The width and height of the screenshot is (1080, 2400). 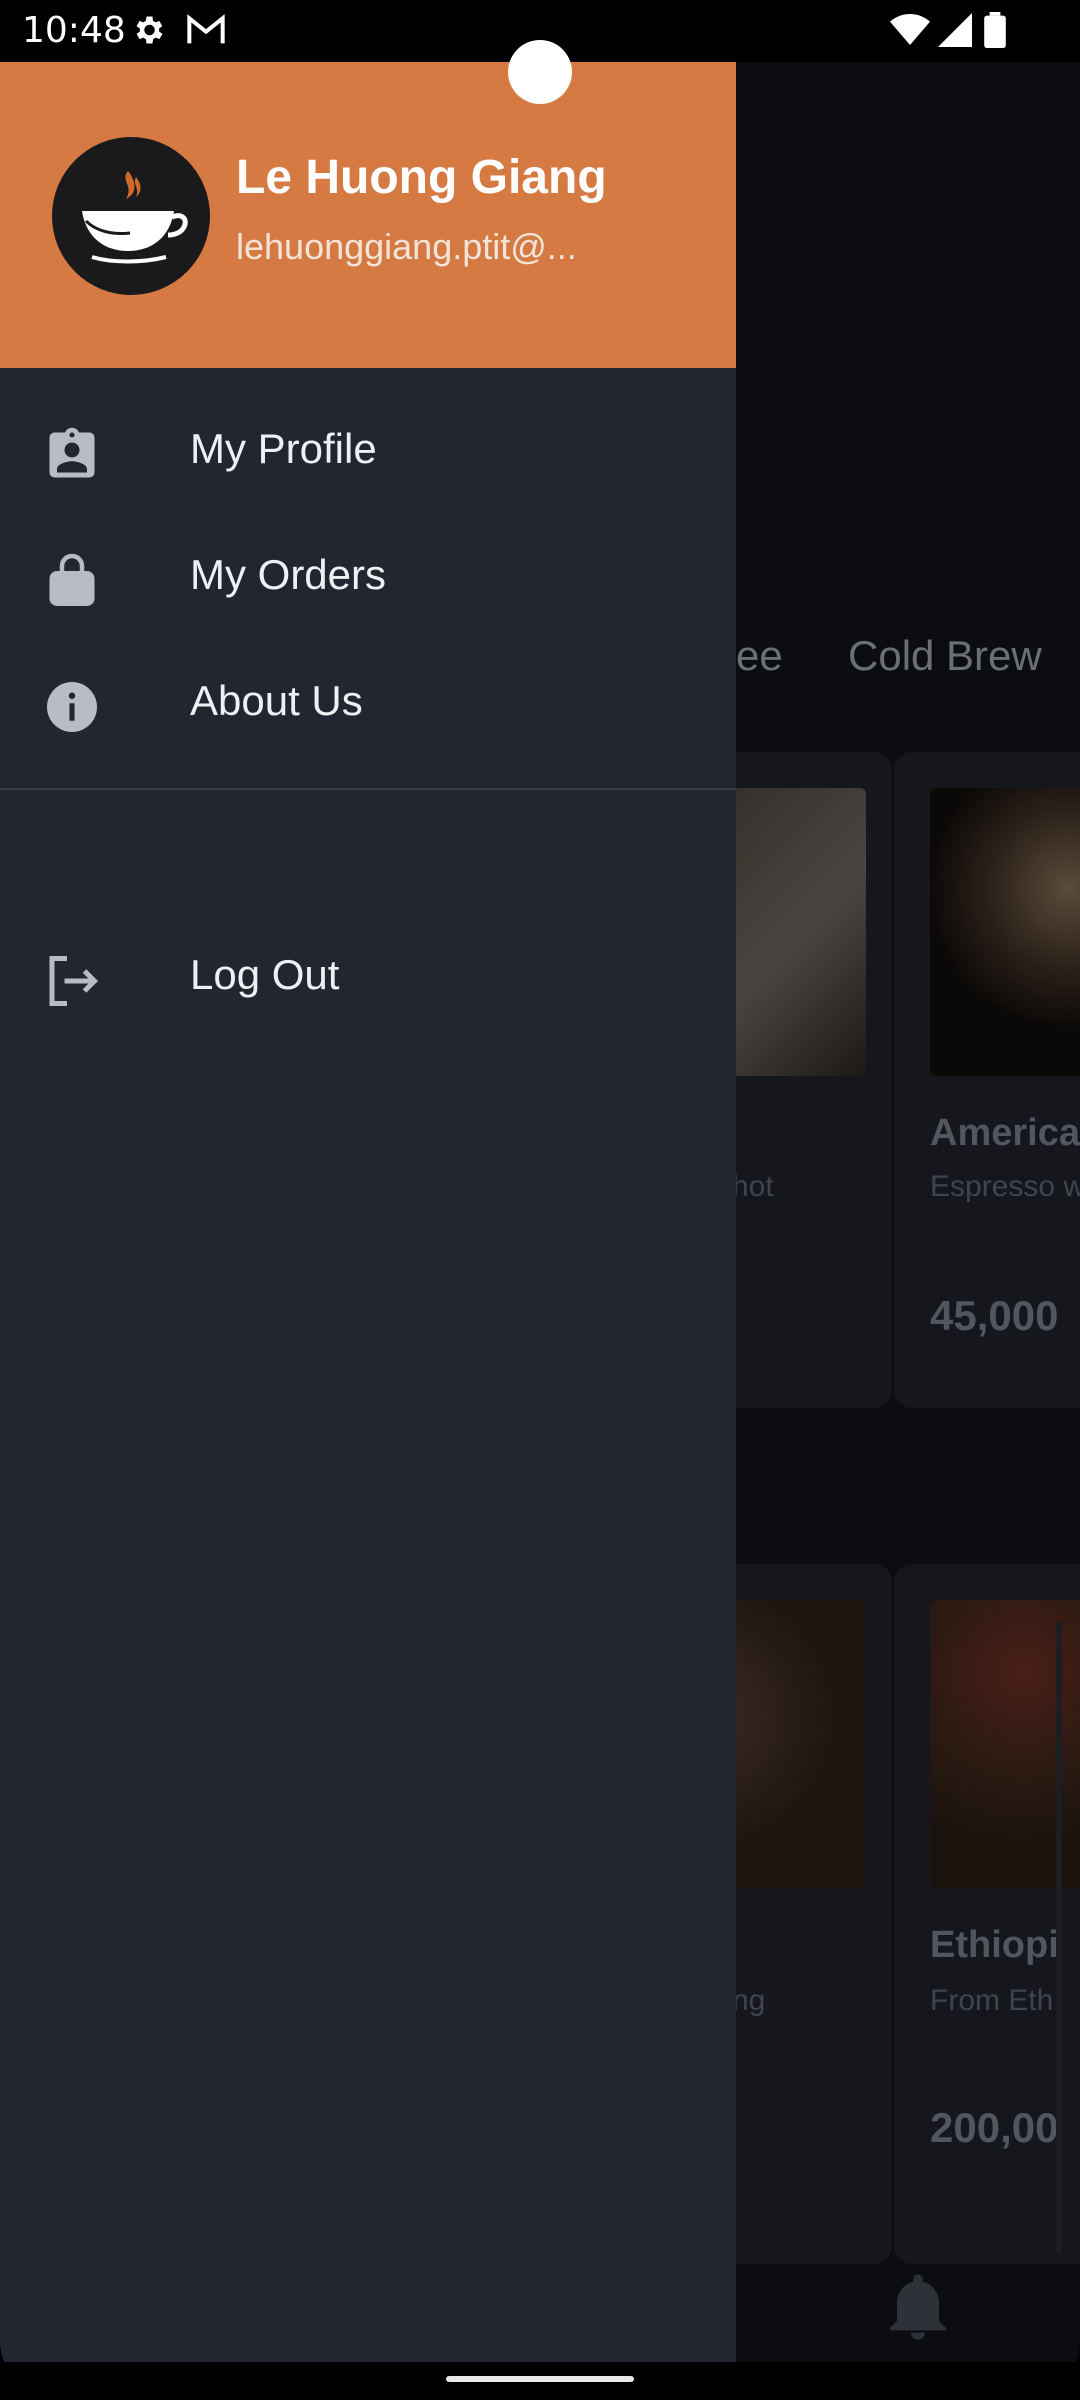 I want to click on product-card: Ethiopi From Eth 200,00, so click(x=987, y=1914).